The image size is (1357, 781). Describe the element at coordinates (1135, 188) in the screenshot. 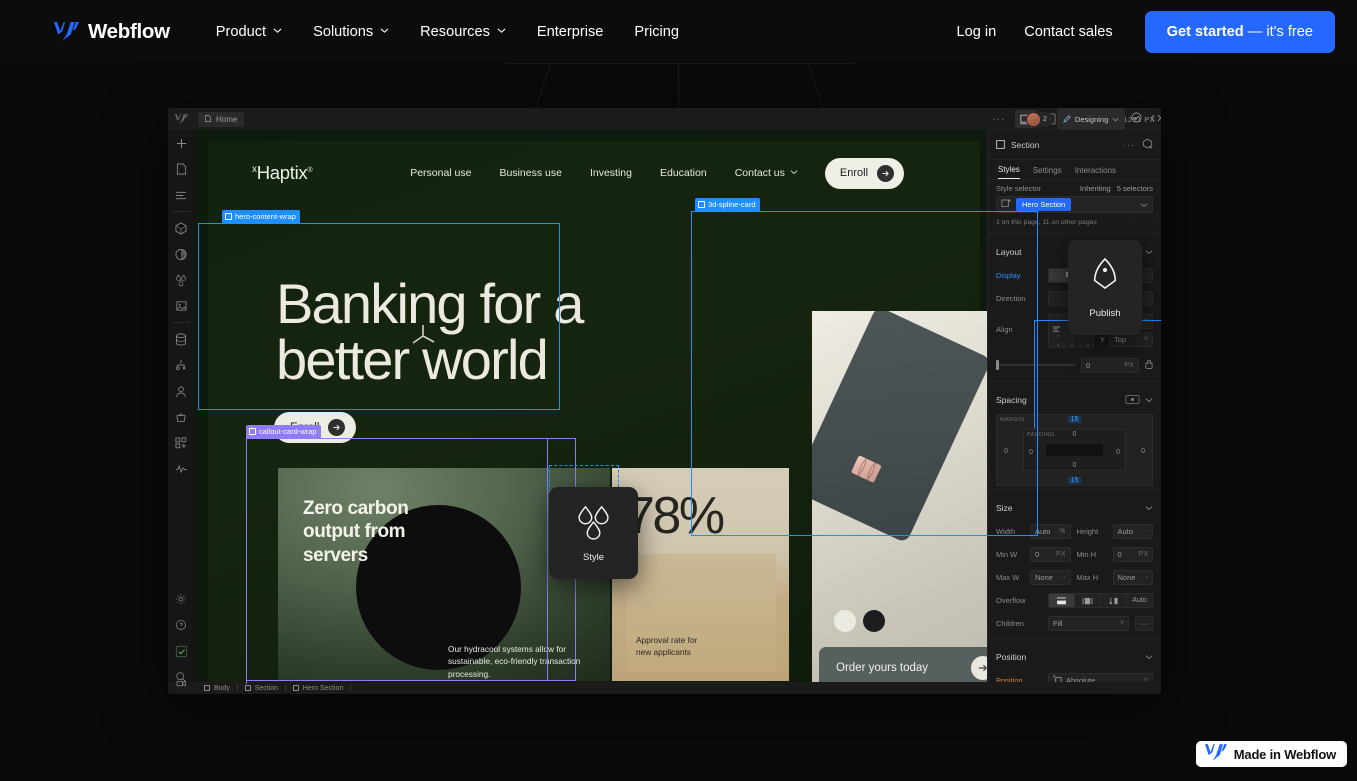

I see `inheriting-count: 5 selectors` at that location.